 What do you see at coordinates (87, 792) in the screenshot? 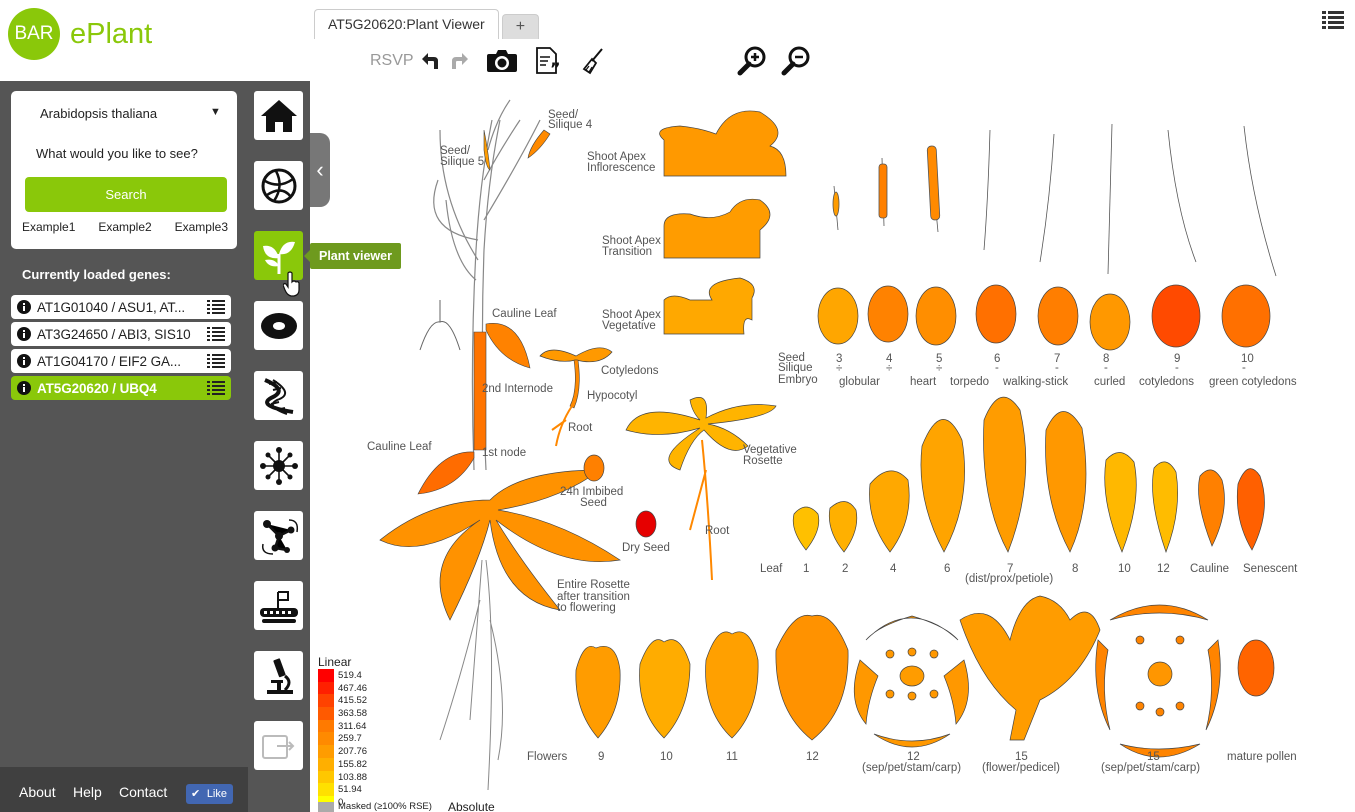
I see `help-link: Help` at bounding box center [87, 792].